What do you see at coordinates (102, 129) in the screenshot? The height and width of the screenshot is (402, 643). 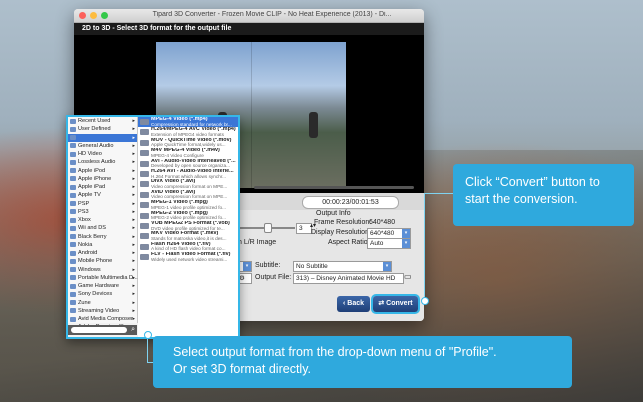 I see `category-item: User Defined ▸` at bounding box center [102, 129].